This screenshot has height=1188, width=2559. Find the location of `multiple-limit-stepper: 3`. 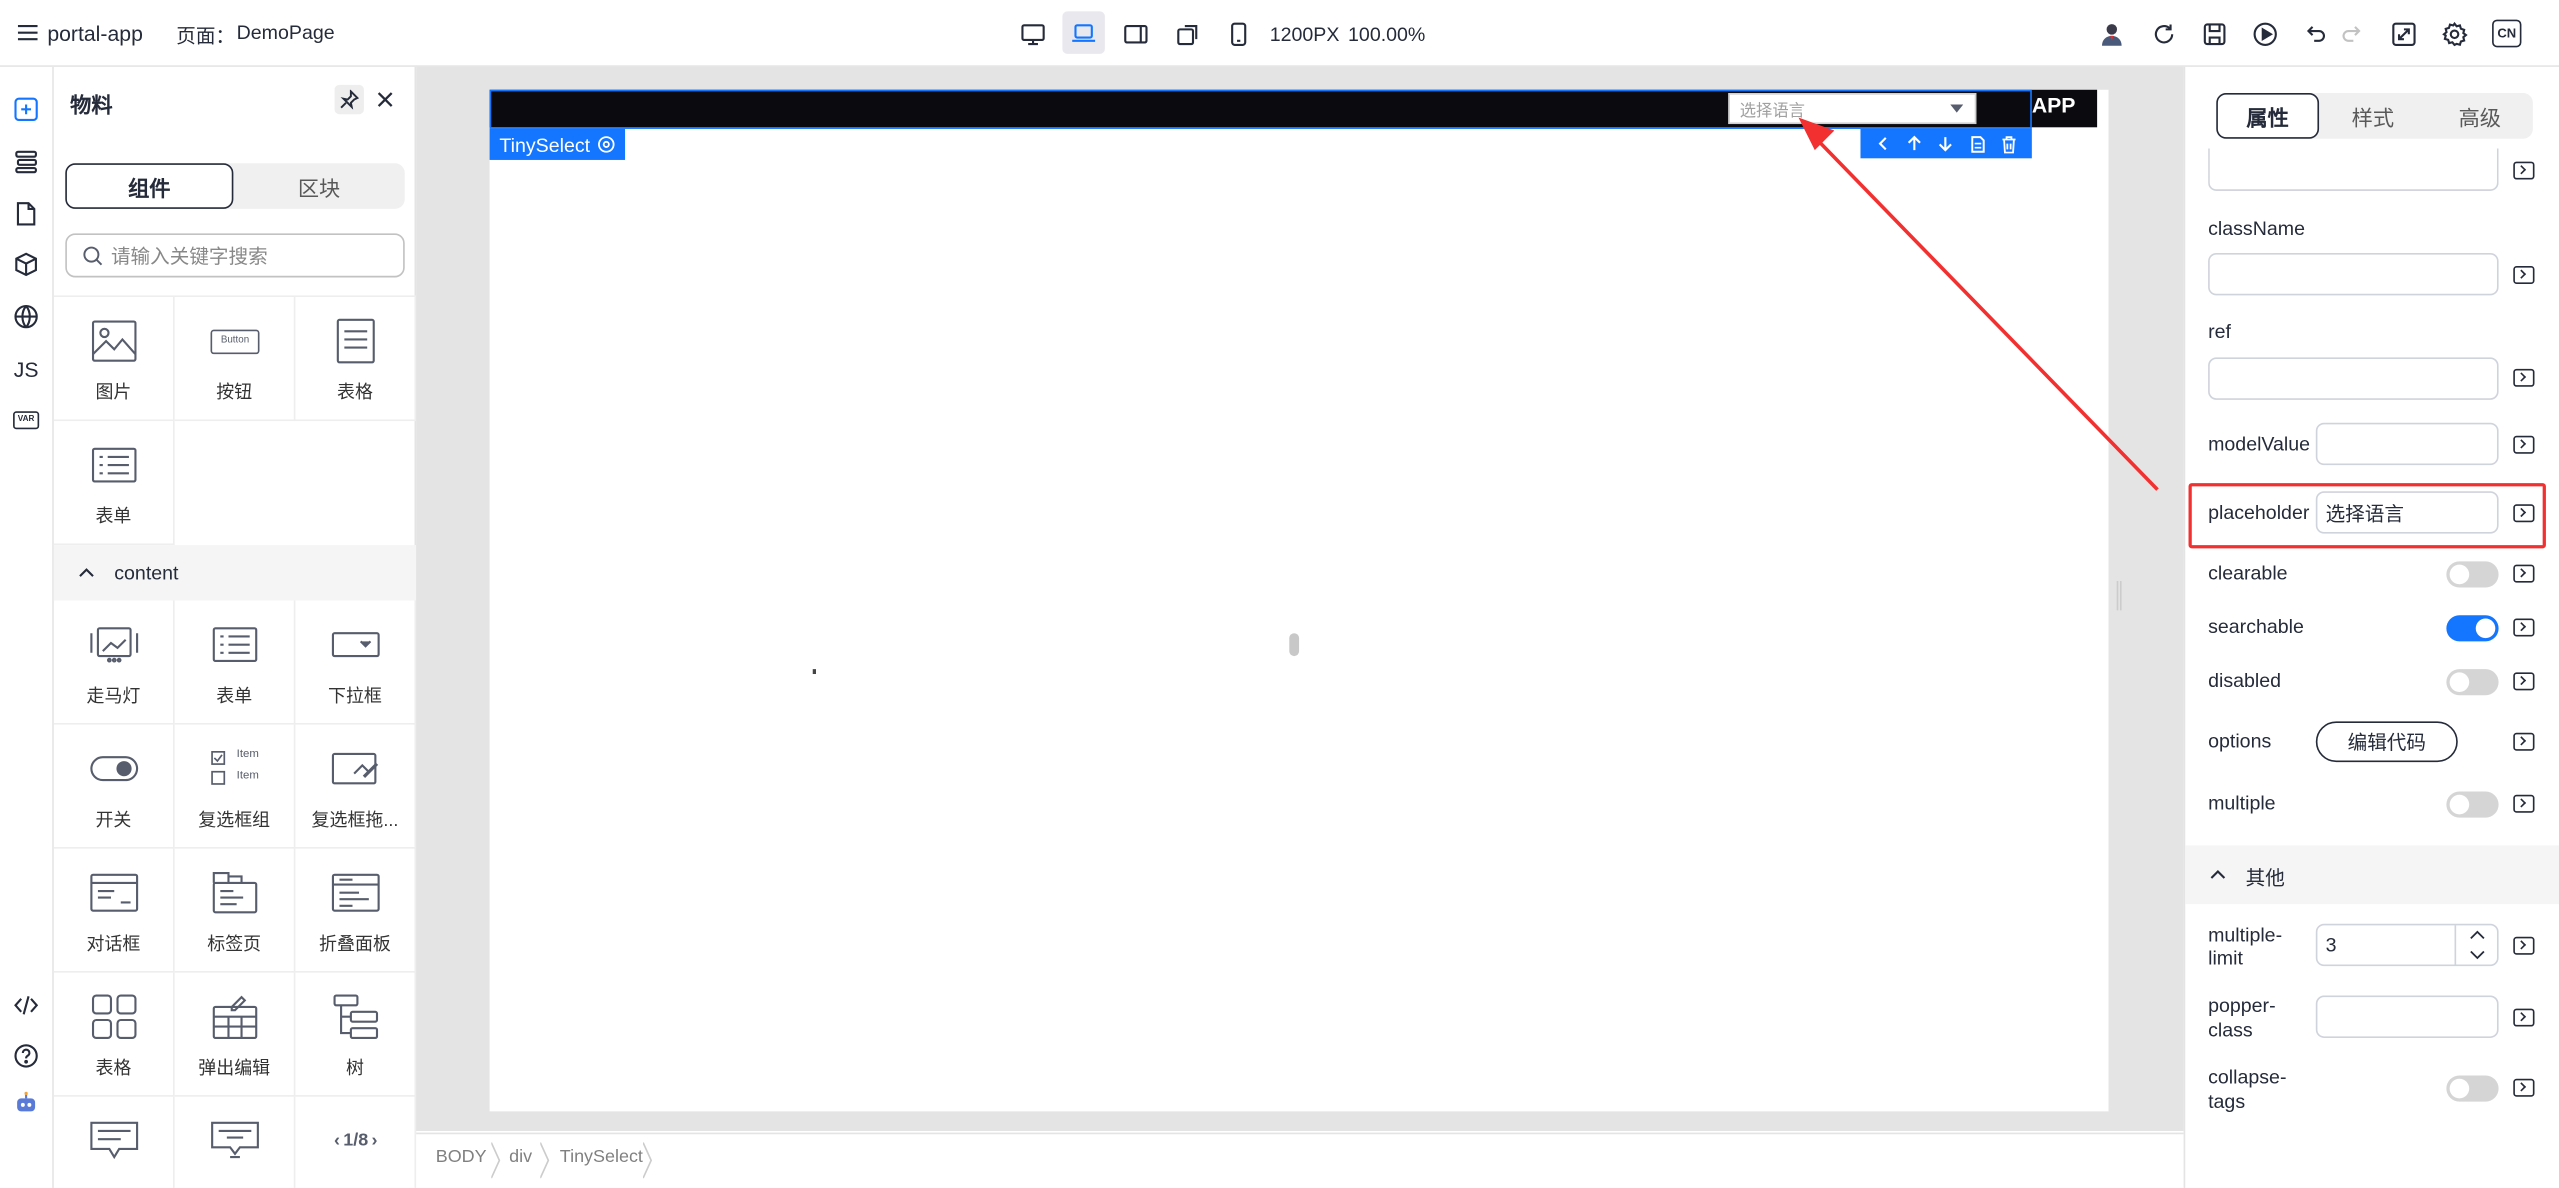

multiple-limit-stepper: 3 is located at coordinates (2407, 945).